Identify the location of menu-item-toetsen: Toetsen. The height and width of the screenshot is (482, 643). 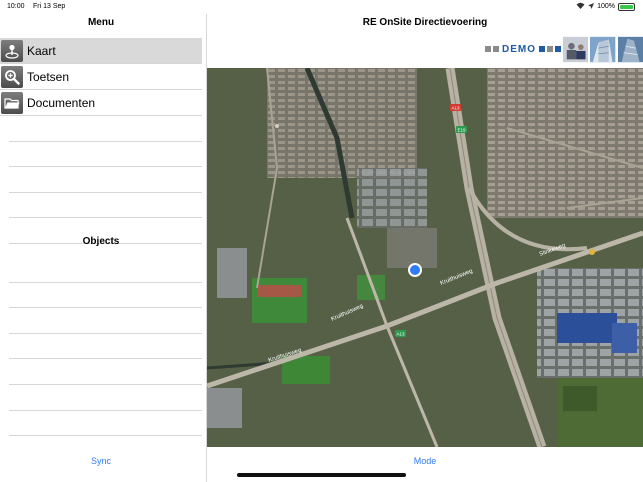
(101, 77).